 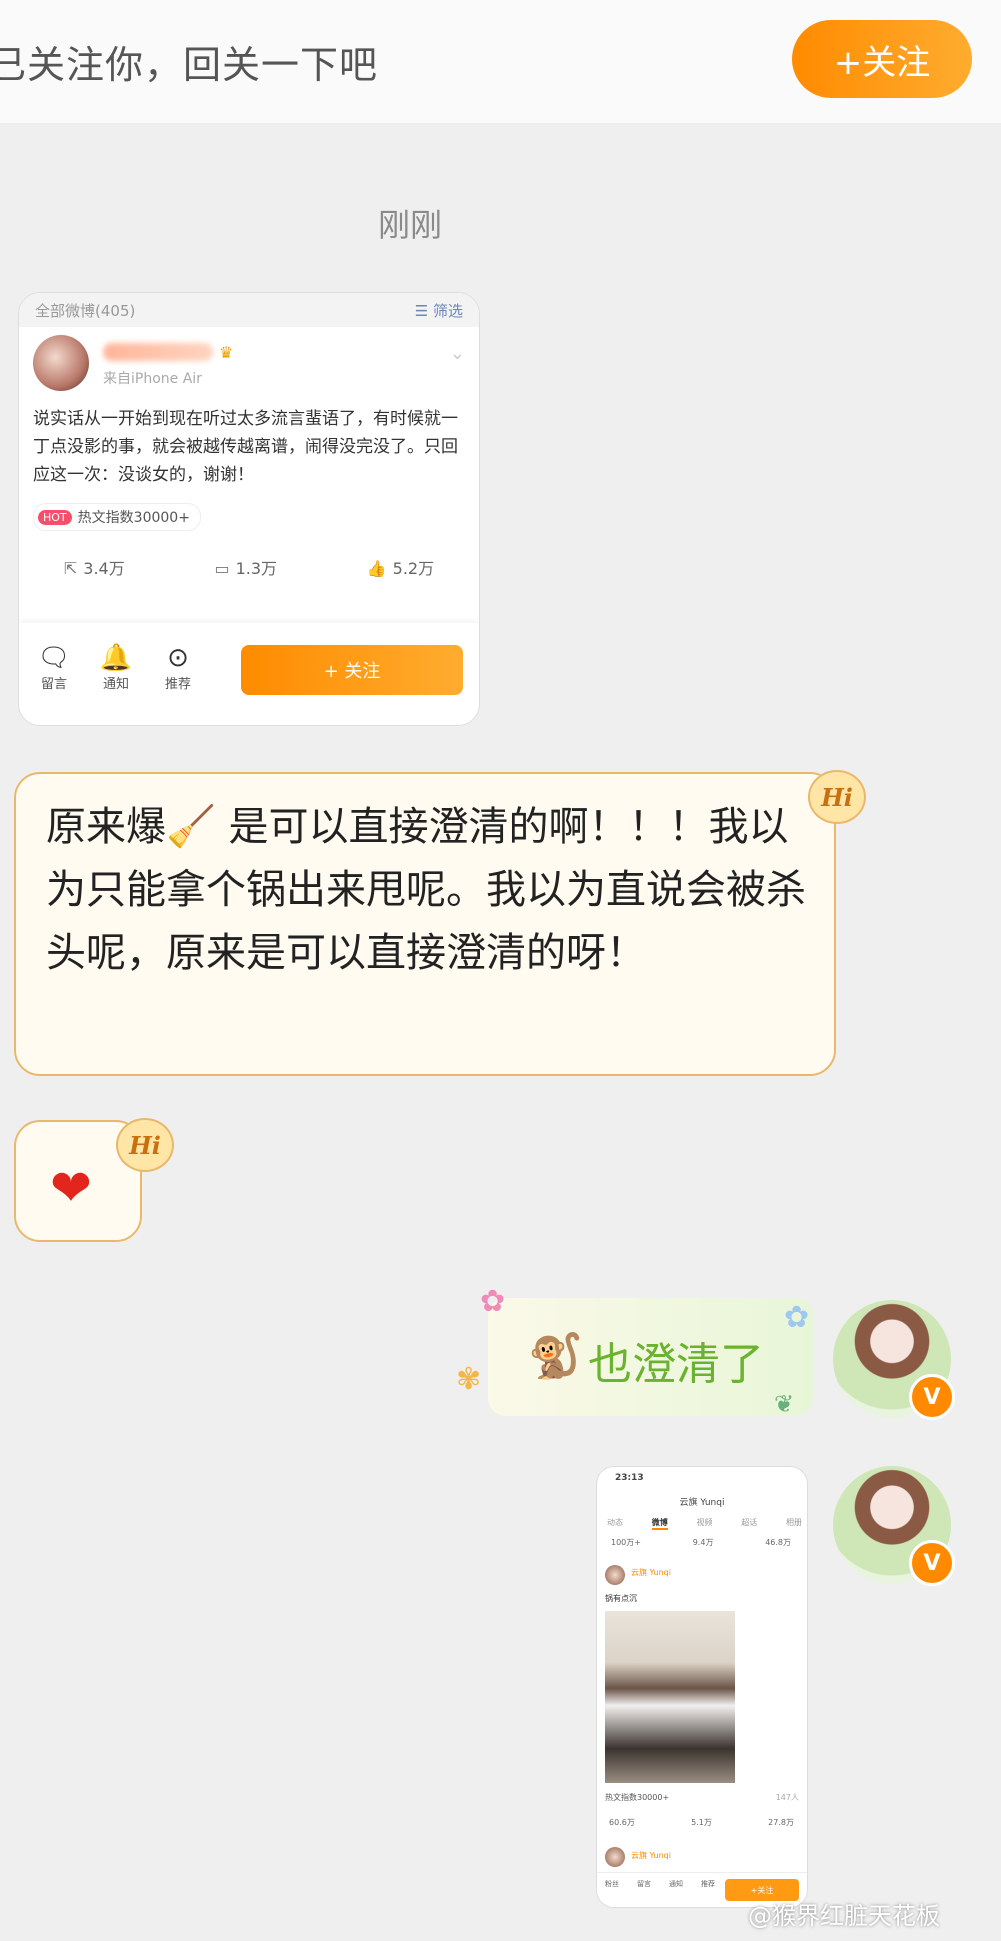 What do you see at coordinates (413, 568) in the screenshot?
I see `like-count: 5.2万` at bounding box center [413, 568].